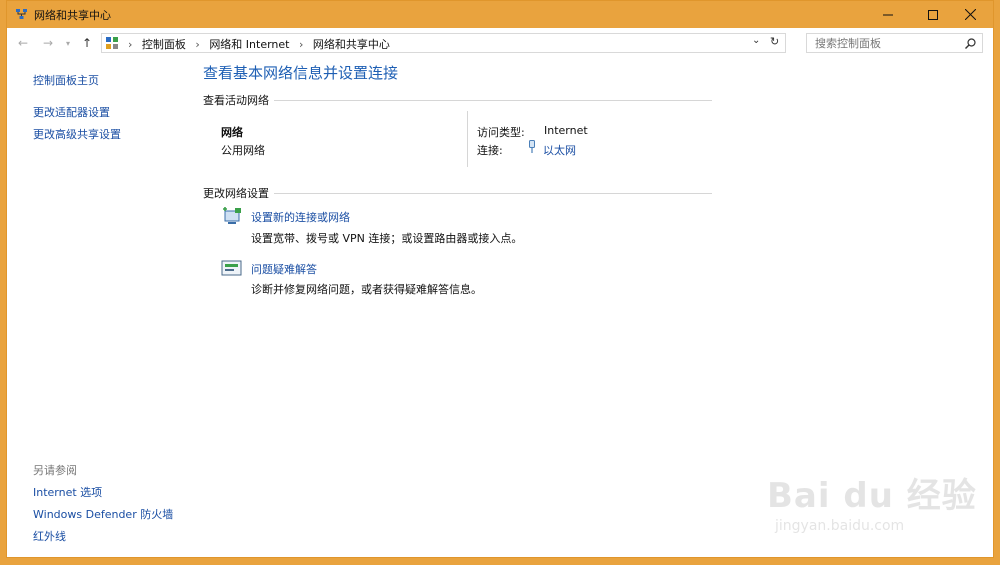  I want to click on back-button: ←, so click(23, 43).